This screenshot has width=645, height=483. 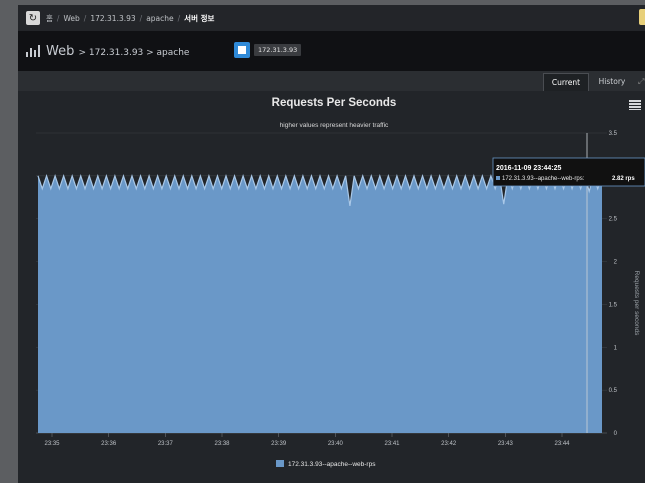 What do you see at coordinates (334, 103) in the screenshot?
I see `chart-title: Requests Per Seconds` at bounding box center [334, 103].